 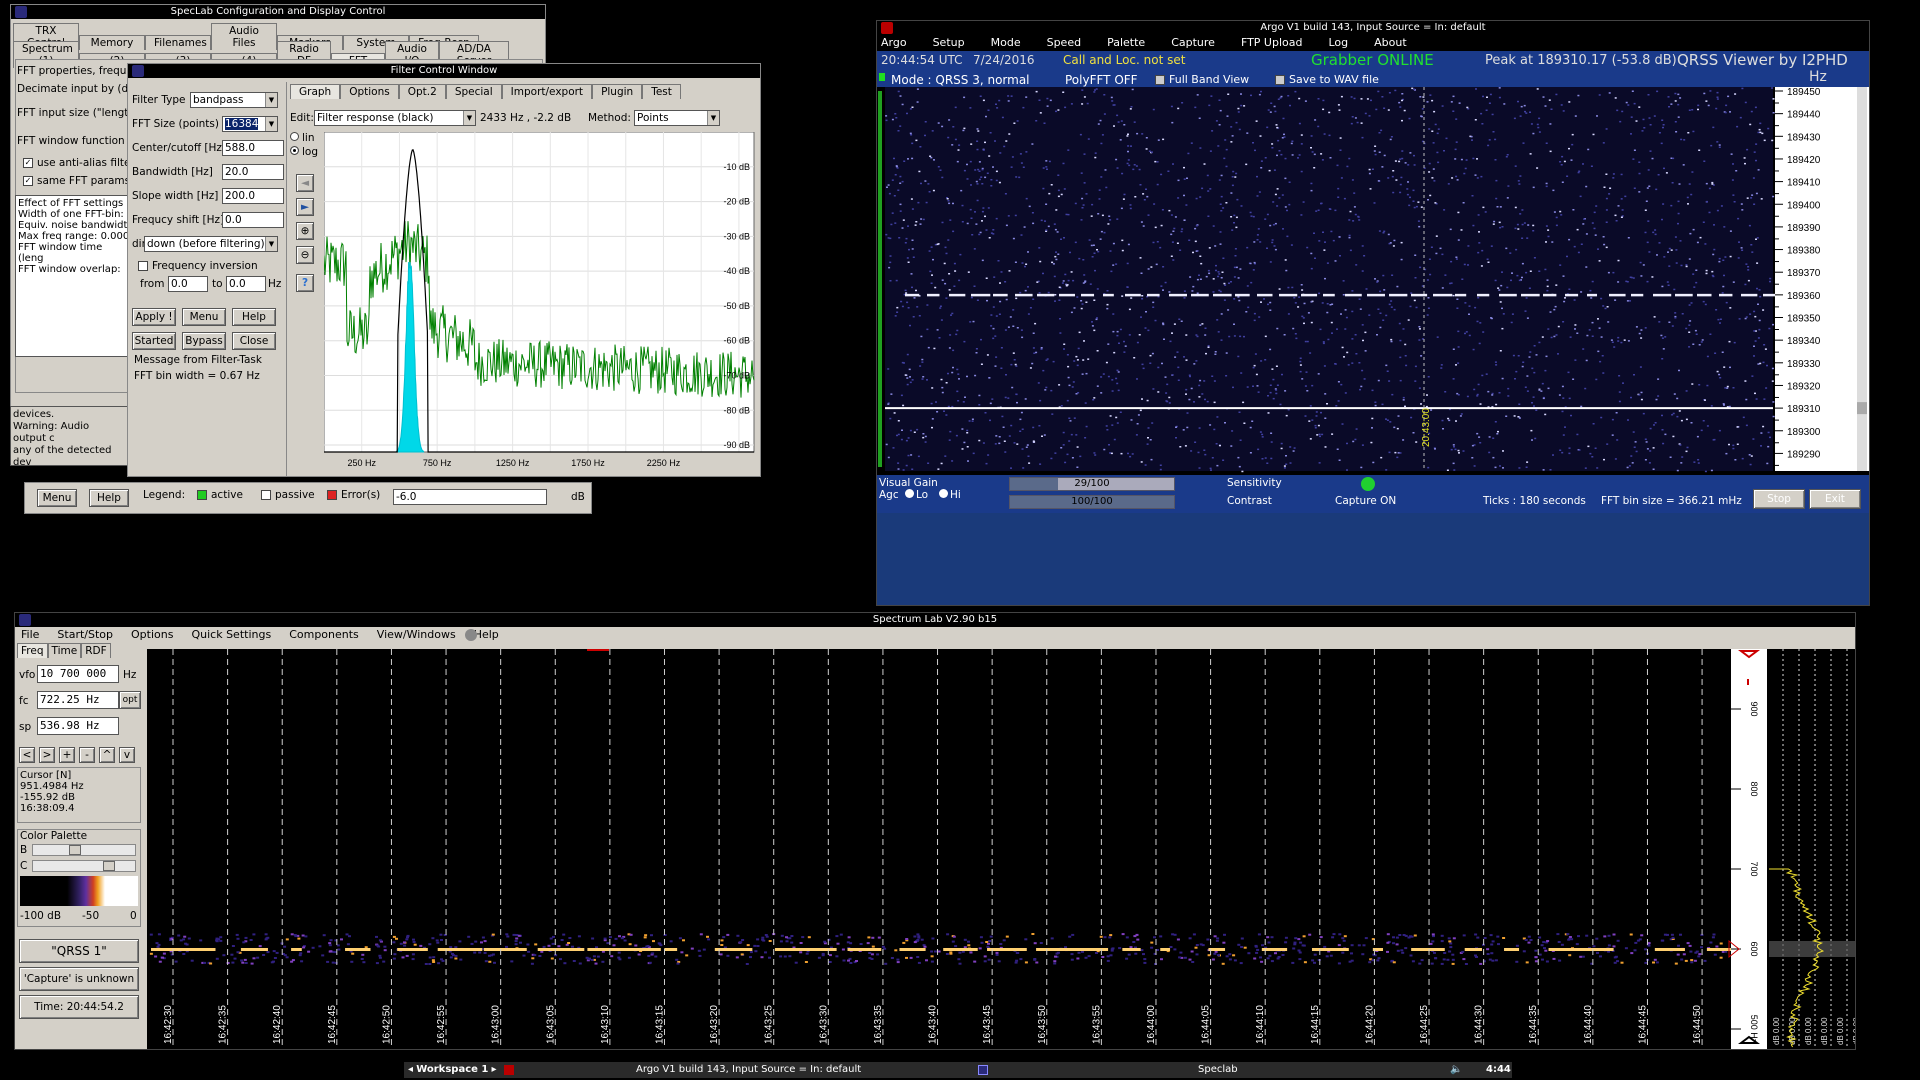 What do you see at coordinates (661, 91) in the screenshot?
I see `filter-tab: Test` at bounding box center [661, 91].